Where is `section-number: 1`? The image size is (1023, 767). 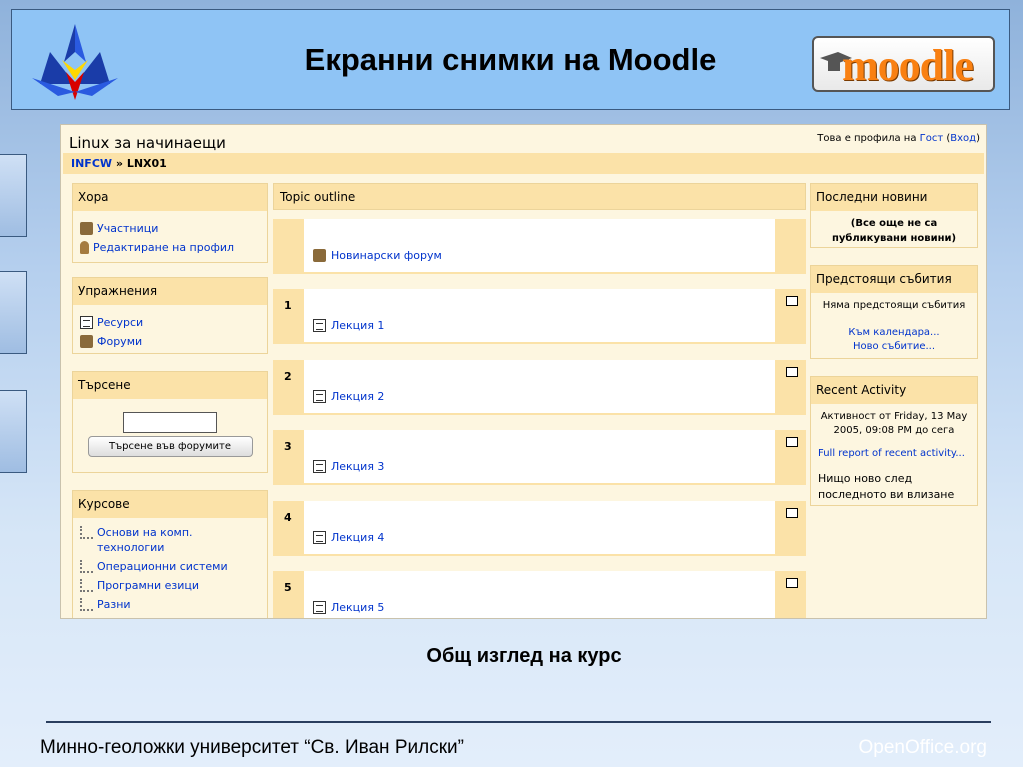 section-number: 1 is located at coordinates (288, 305).